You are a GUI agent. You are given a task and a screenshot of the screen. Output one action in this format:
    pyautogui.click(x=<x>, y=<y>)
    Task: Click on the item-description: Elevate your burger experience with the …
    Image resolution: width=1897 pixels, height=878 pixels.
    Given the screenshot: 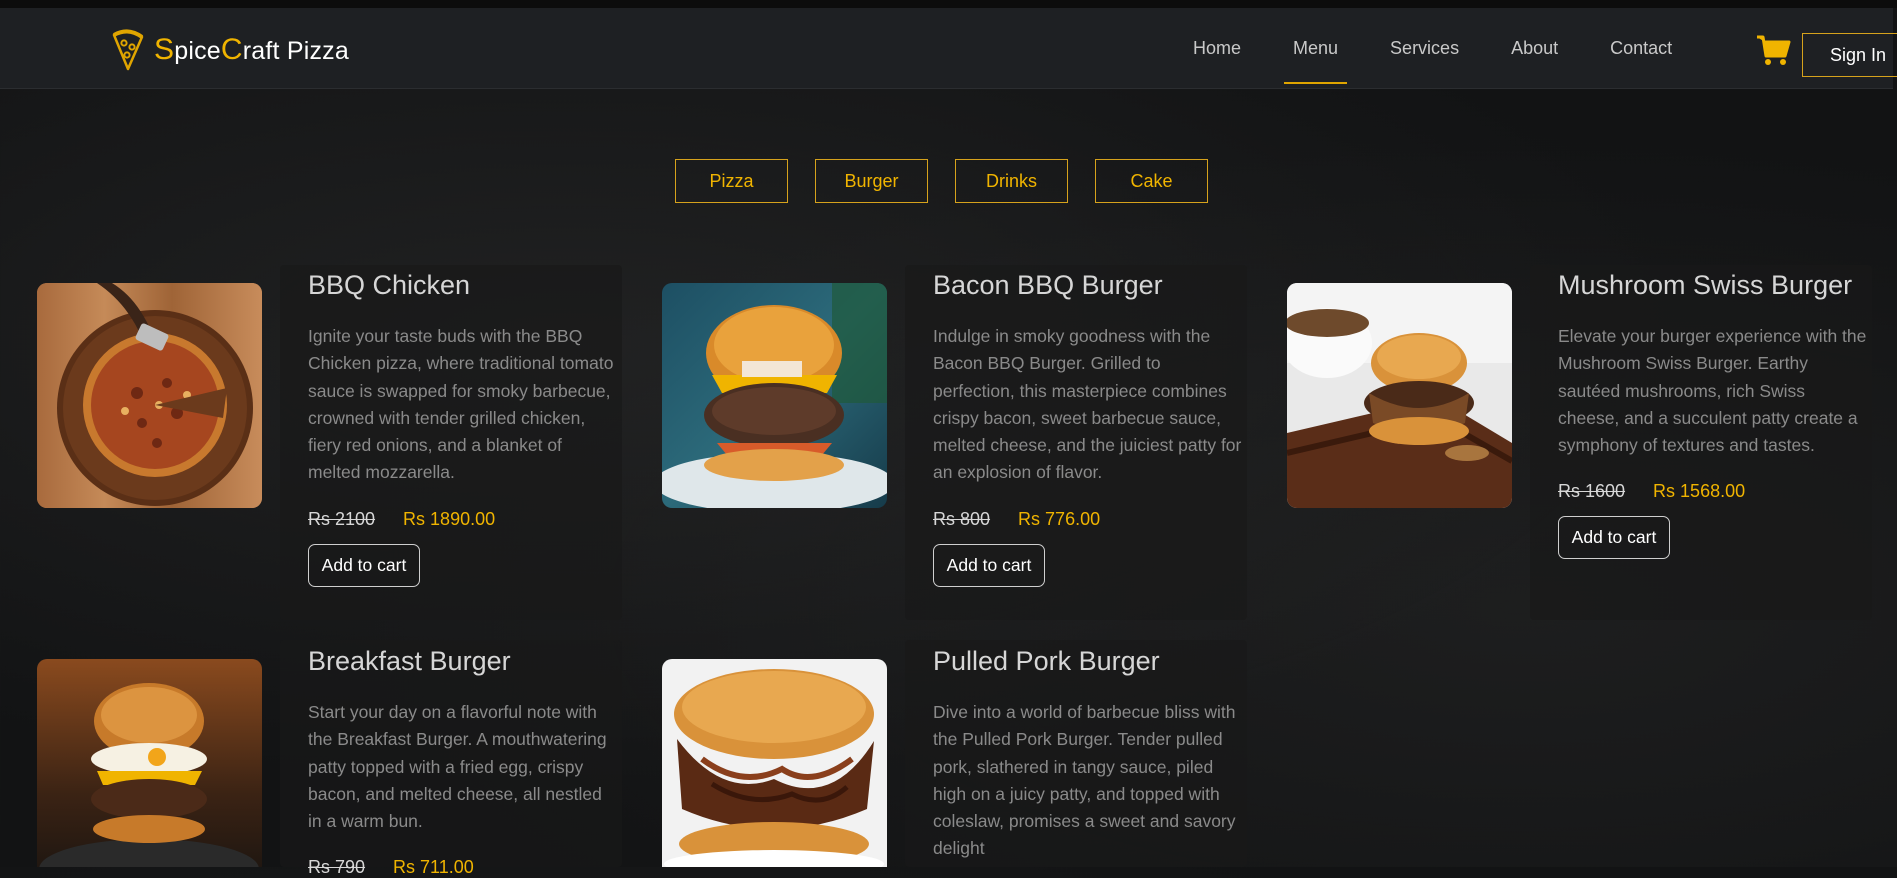 What is the action you would take?
    pyautogui.click(x=1712, y=391)
    